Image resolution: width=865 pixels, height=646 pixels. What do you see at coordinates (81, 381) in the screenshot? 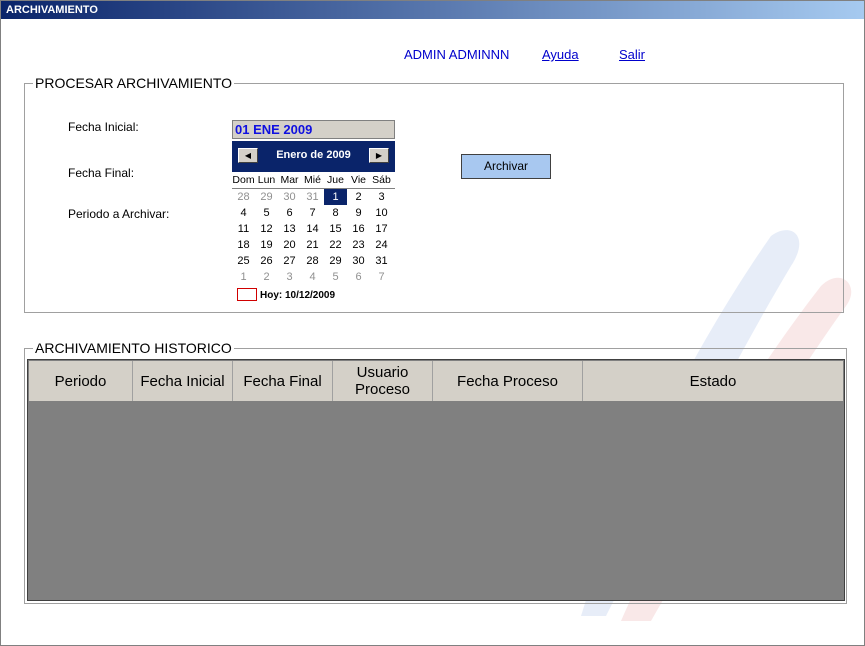
I see `column-header-periodo: Periodo` at bounding box center [81, 381].